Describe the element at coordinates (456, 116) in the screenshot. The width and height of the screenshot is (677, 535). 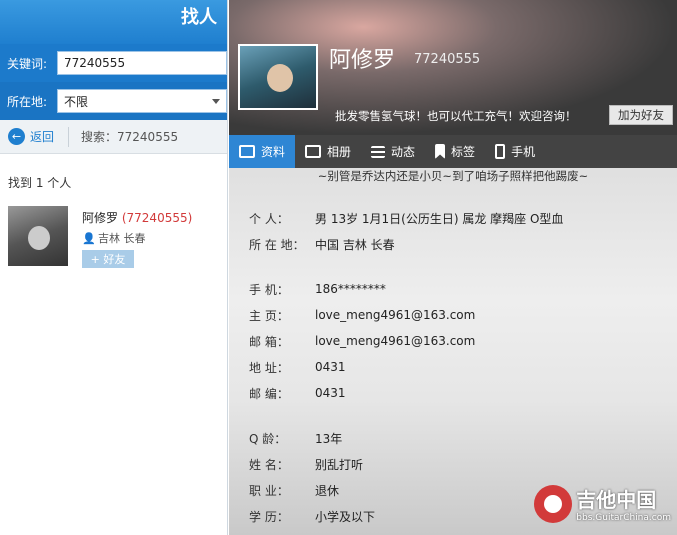
I see `profile-signature: 批发零售氢气球！也可以代工充气！欢迎咨询！` at that location.